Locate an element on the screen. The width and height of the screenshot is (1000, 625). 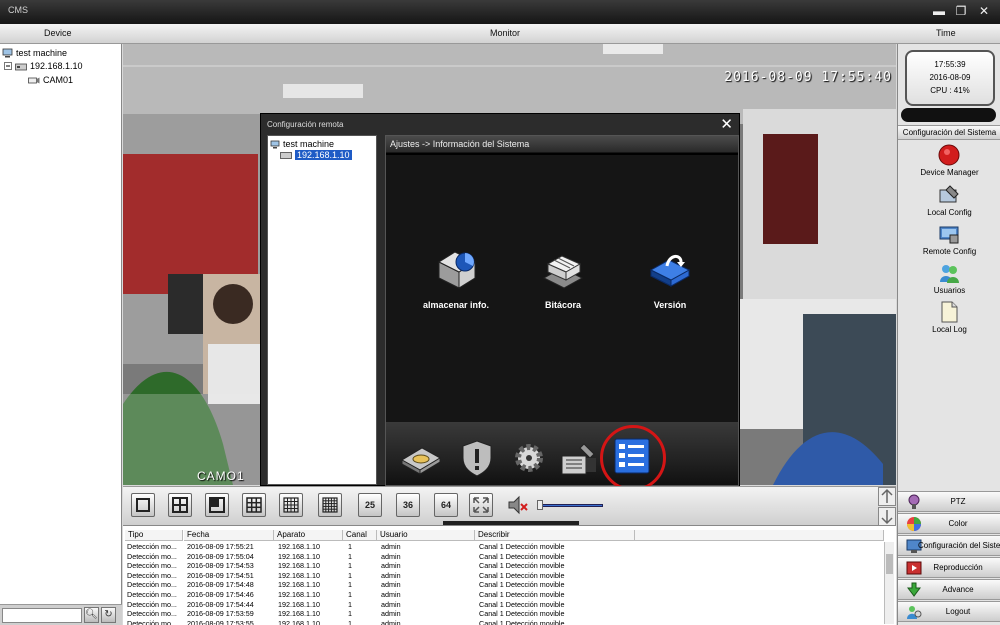
layout-6-button is located at coordinates (217, 505).